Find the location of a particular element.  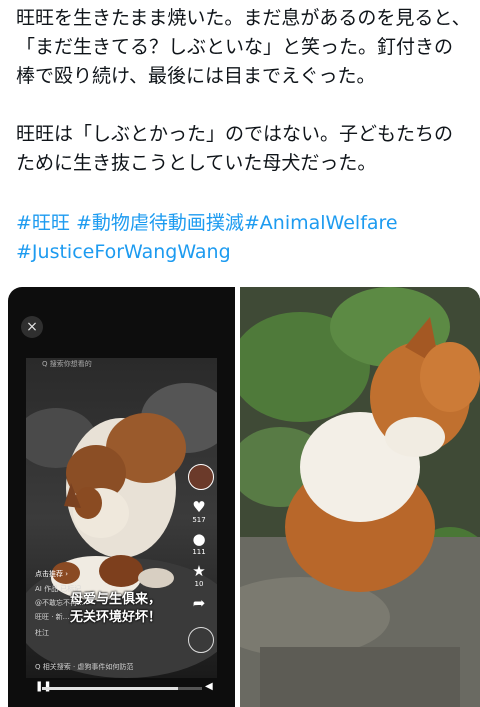

comment-count: 111 is located at coordinates (199, 552).